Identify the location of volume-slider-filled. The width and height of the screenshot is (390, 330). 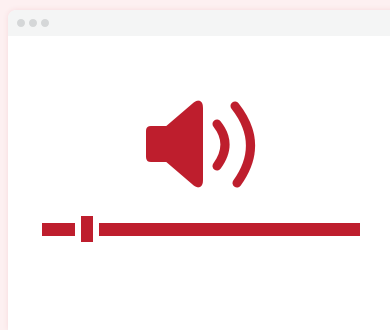
(58, 229).